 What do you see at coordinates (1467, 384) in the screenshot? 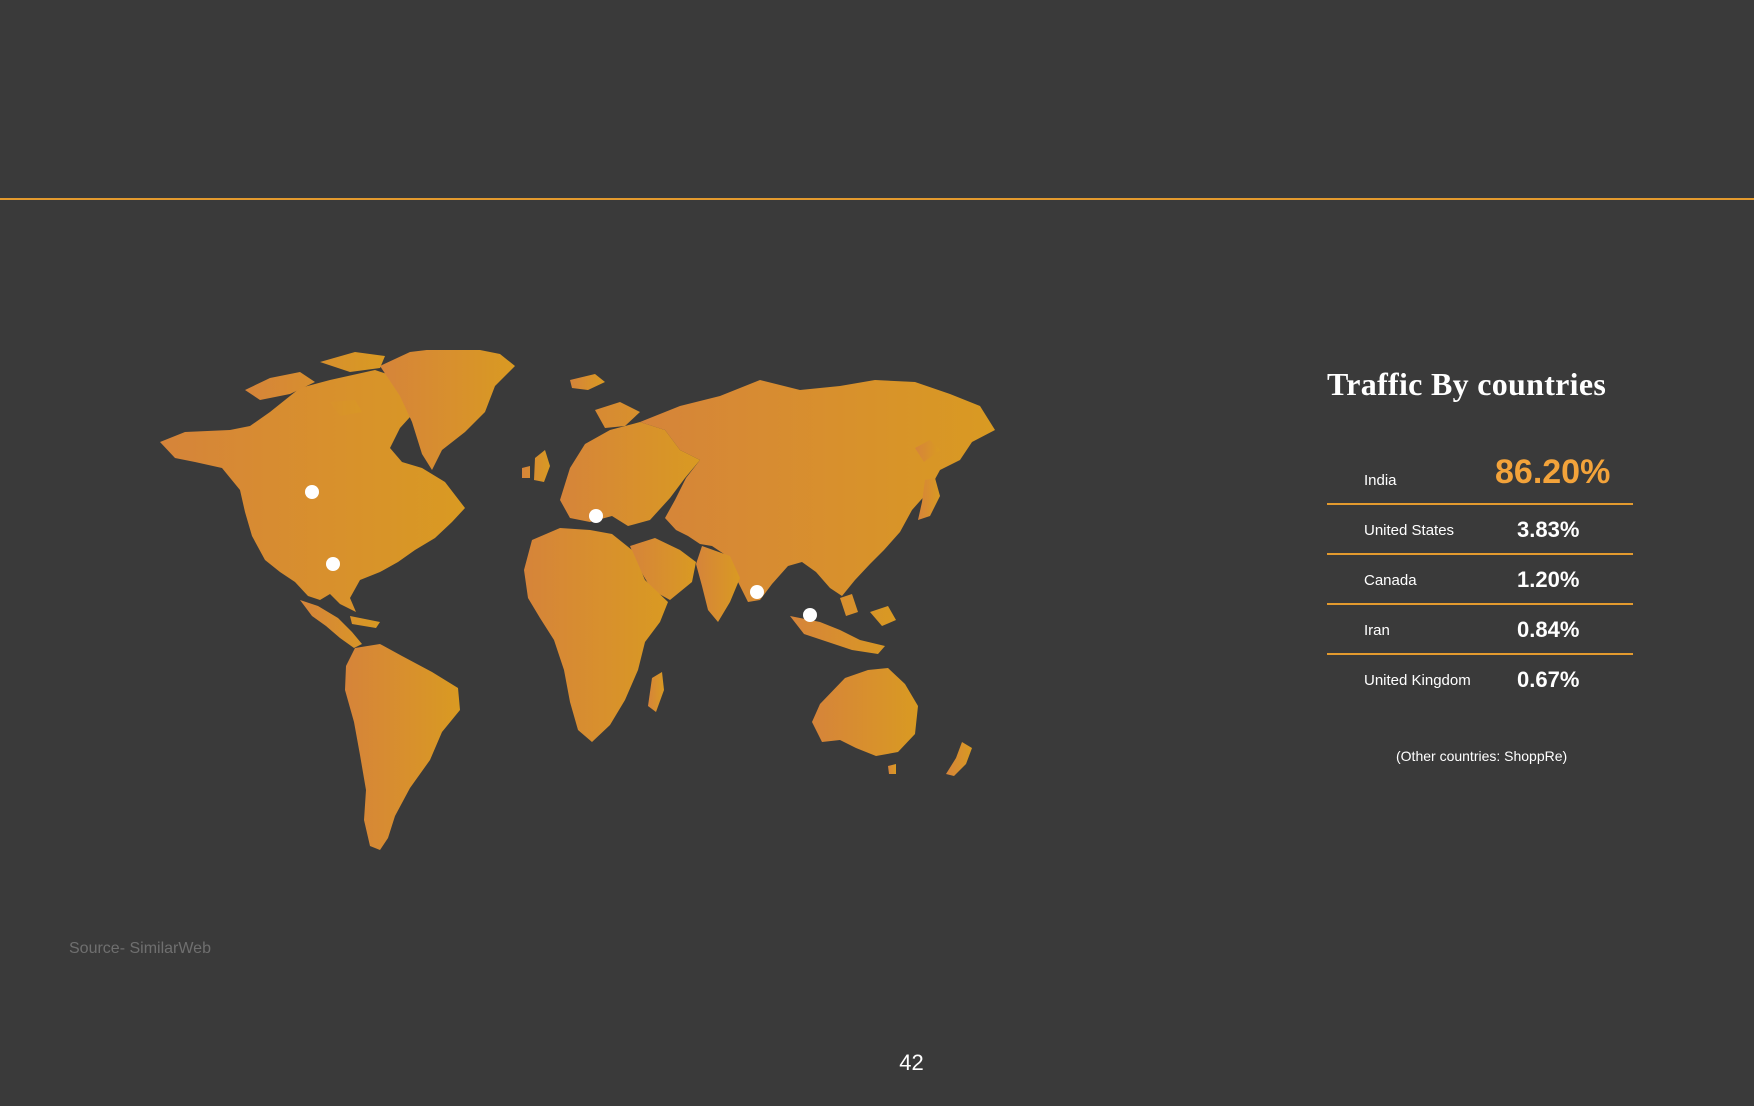
I see `panel-title: Traffic By countries` at bounding box center [1467, 384].